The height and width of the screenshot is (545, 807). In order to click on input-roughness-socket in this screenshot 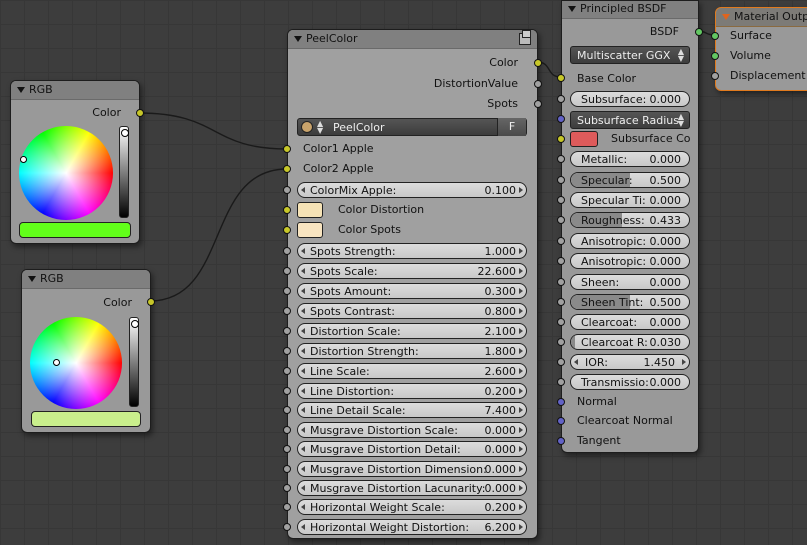, I will do `click(561, 220)`.